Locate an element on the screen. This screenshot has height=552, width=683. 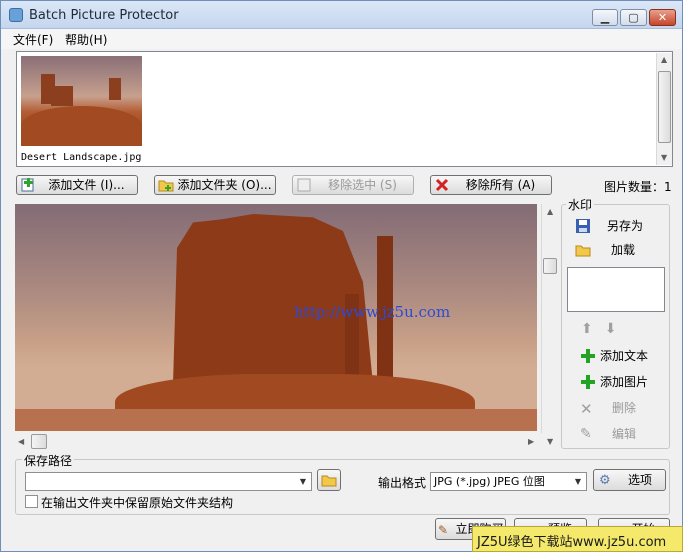
add-image-label: 添加图片 is located at coordinates (624, 382).